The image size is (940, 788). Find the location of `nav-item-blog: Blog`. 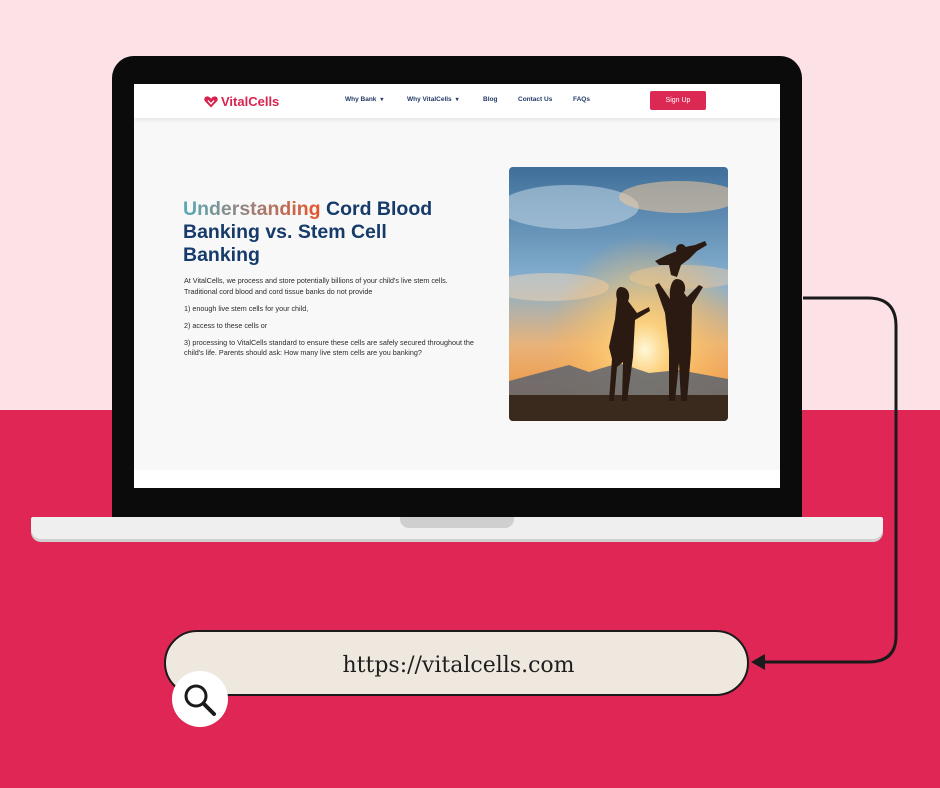

nav-item-blog: Blog is located at coordinates (490, 99).